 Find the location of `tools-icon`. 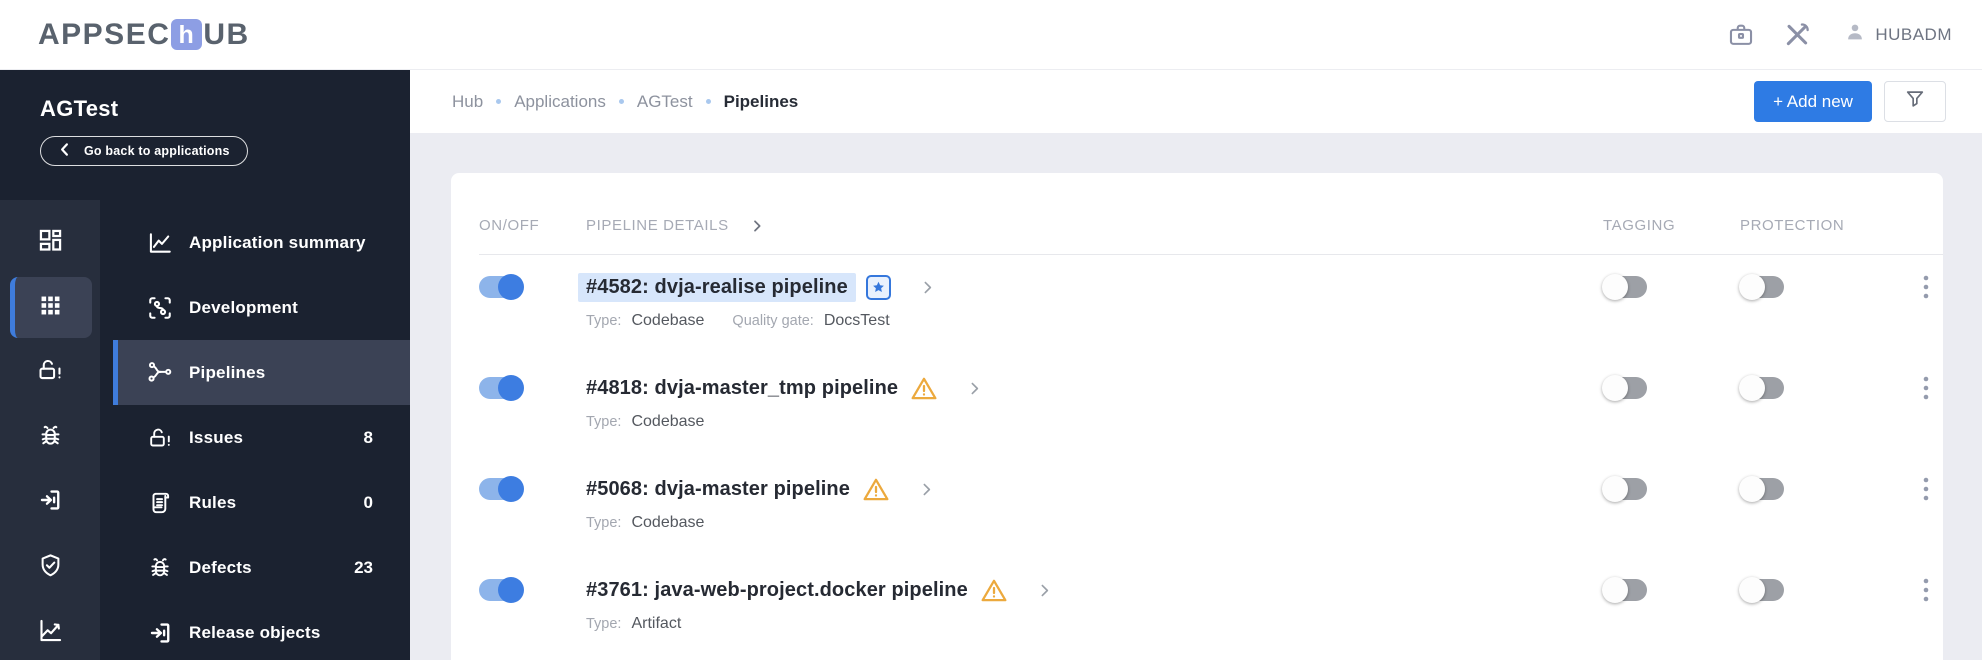

tools-icon is located at coordinates (1797, 35).